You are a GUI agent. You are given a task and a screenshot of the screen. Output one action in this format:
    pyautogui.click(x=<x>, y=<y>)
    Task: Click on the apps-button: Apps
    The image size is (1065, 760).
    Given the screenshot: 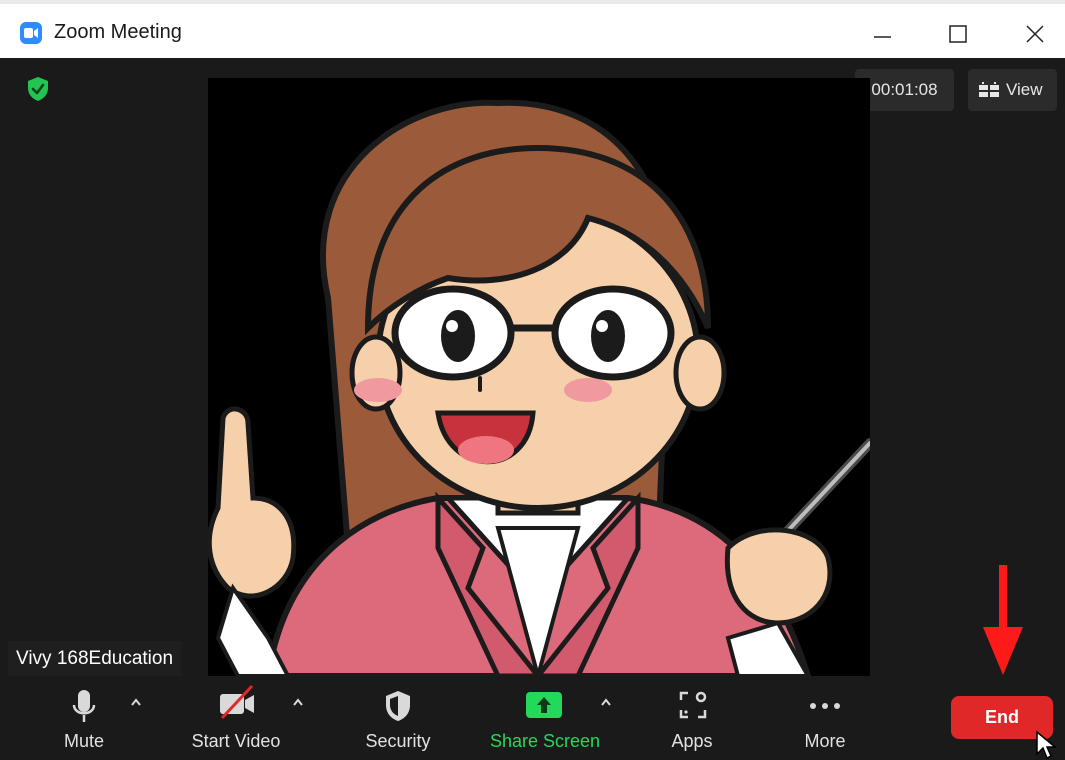 What is the action you would take?
    pyautogui.click(x=692, y=718)
    